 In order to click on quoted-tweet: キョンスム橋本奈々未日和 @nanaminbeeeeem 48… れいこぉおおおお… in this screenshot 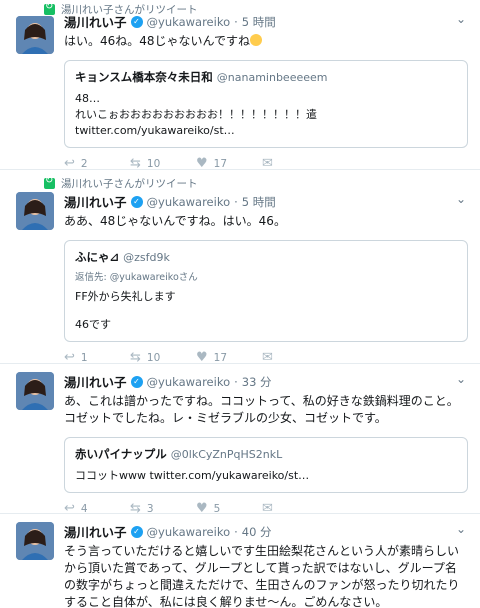, I will do `click(266, 104)`.